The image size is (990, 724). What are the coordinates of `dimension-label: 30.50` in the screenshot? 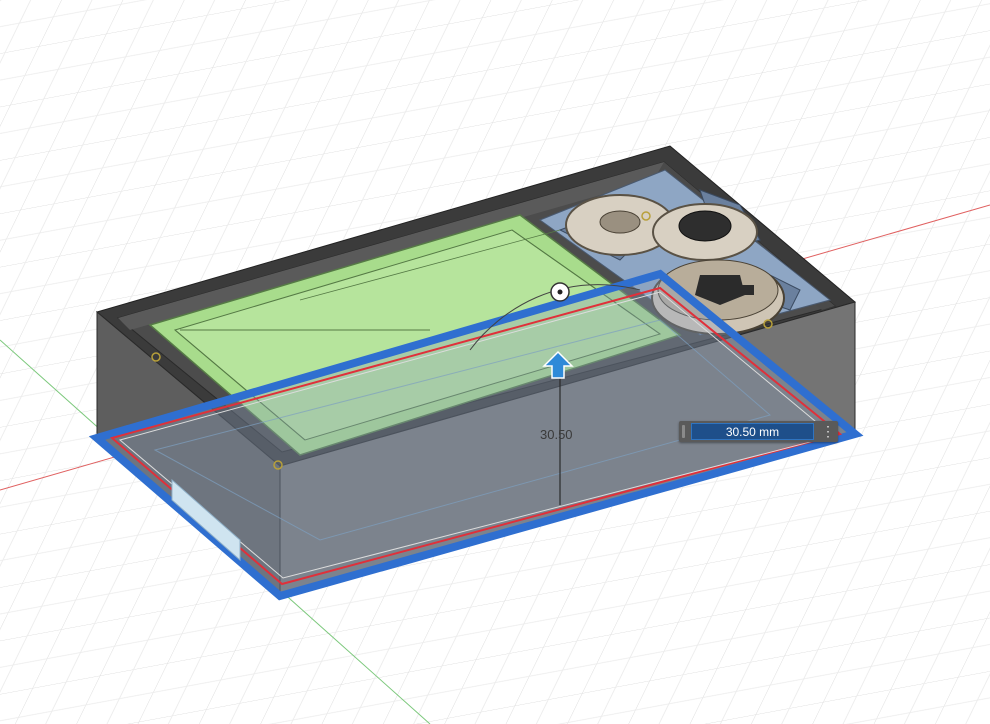 It's located at (556, 434).